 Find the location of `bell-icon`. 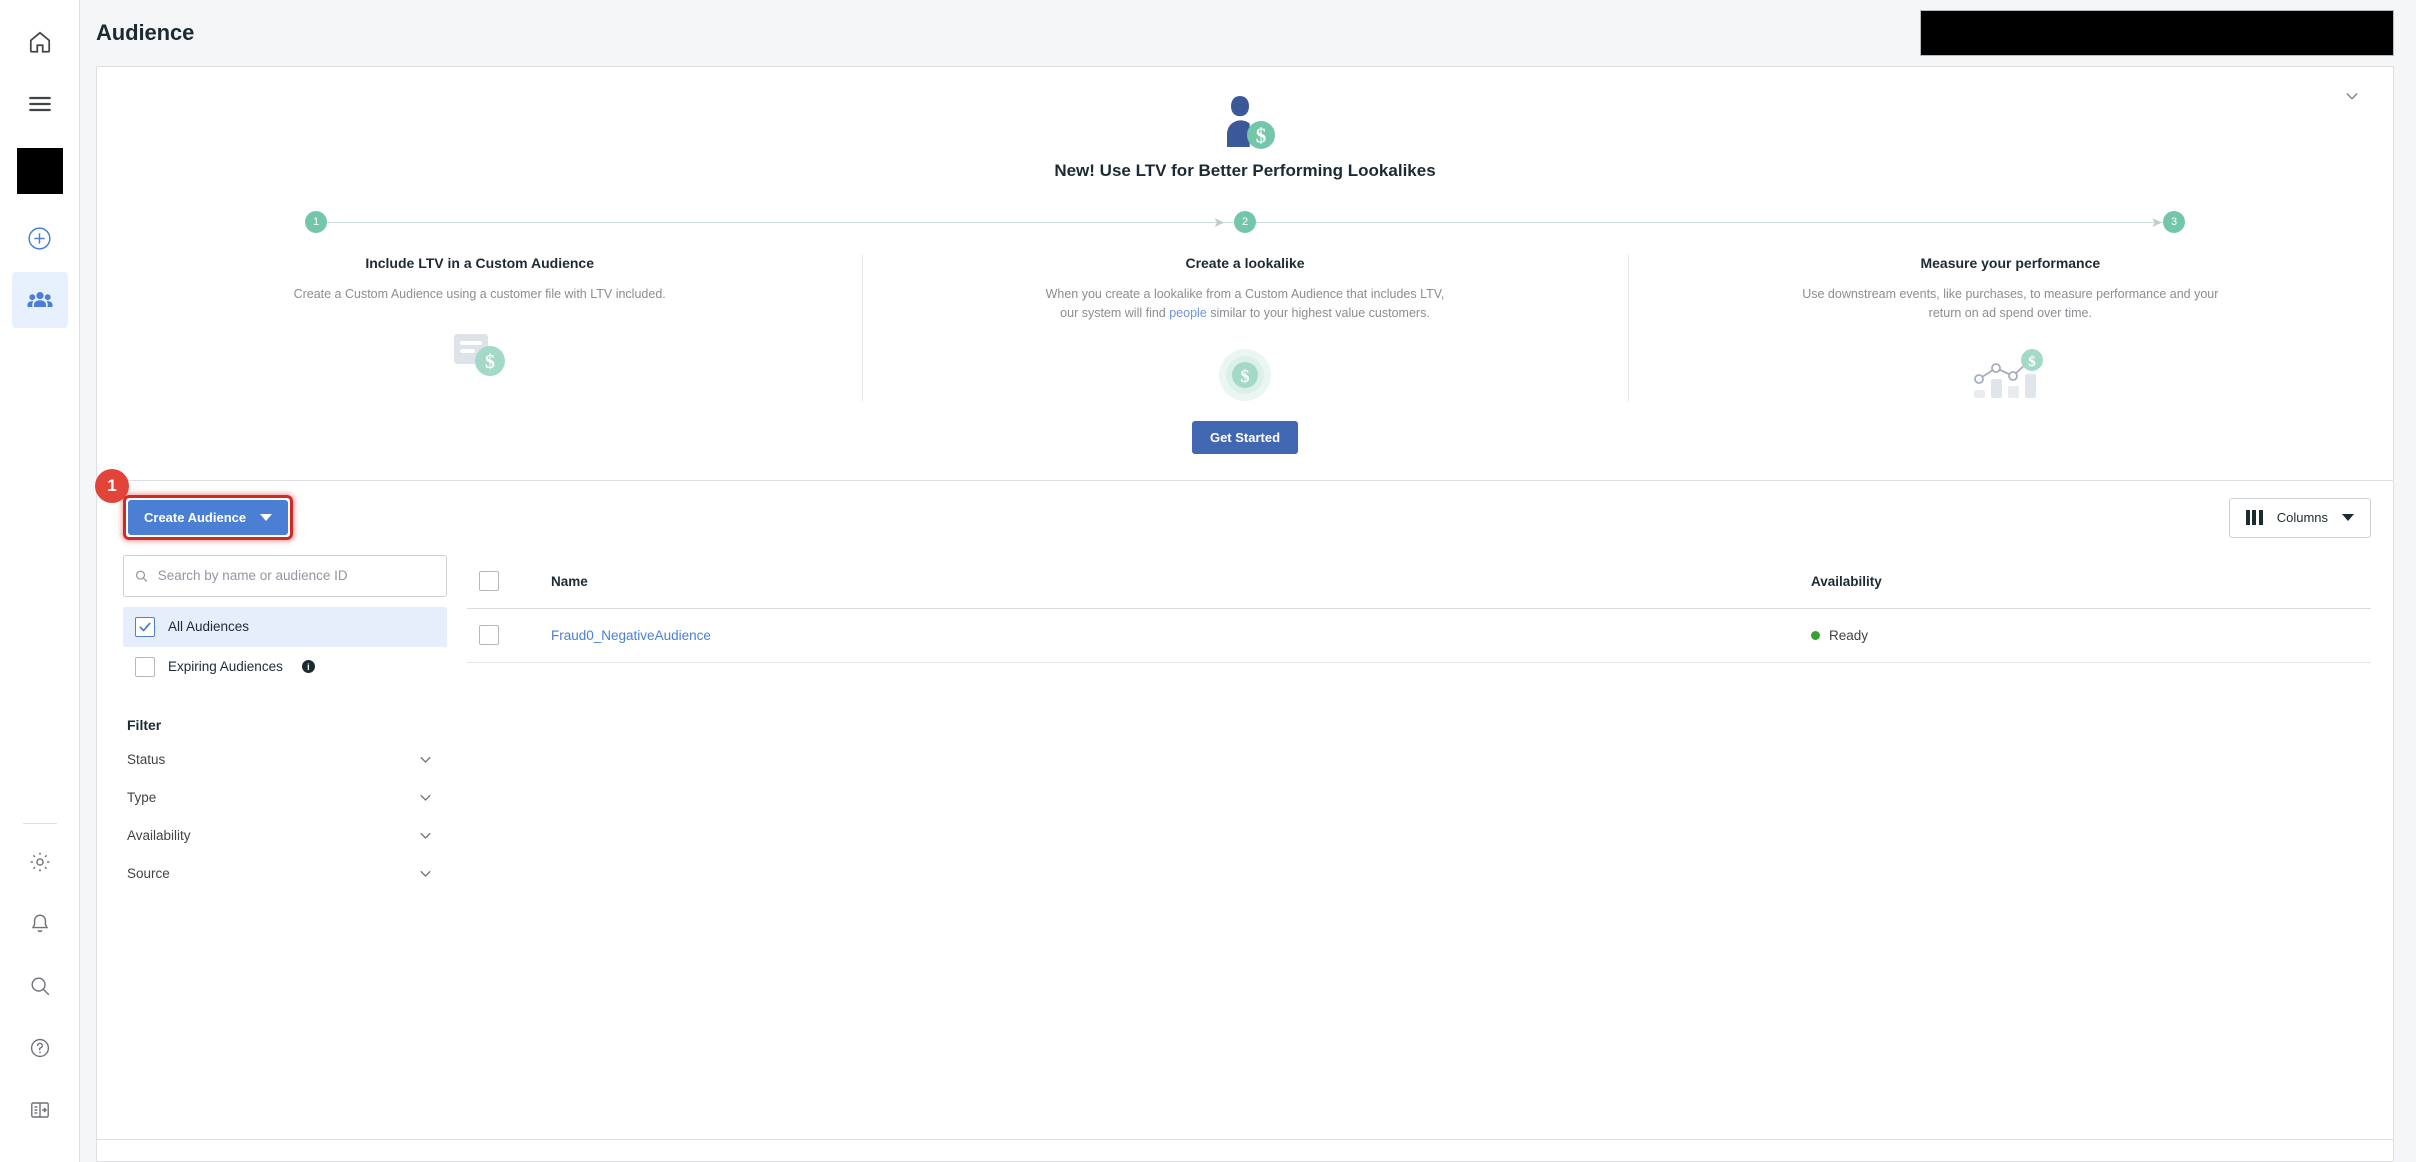

bell-icon is located at coordinates (40, 924).